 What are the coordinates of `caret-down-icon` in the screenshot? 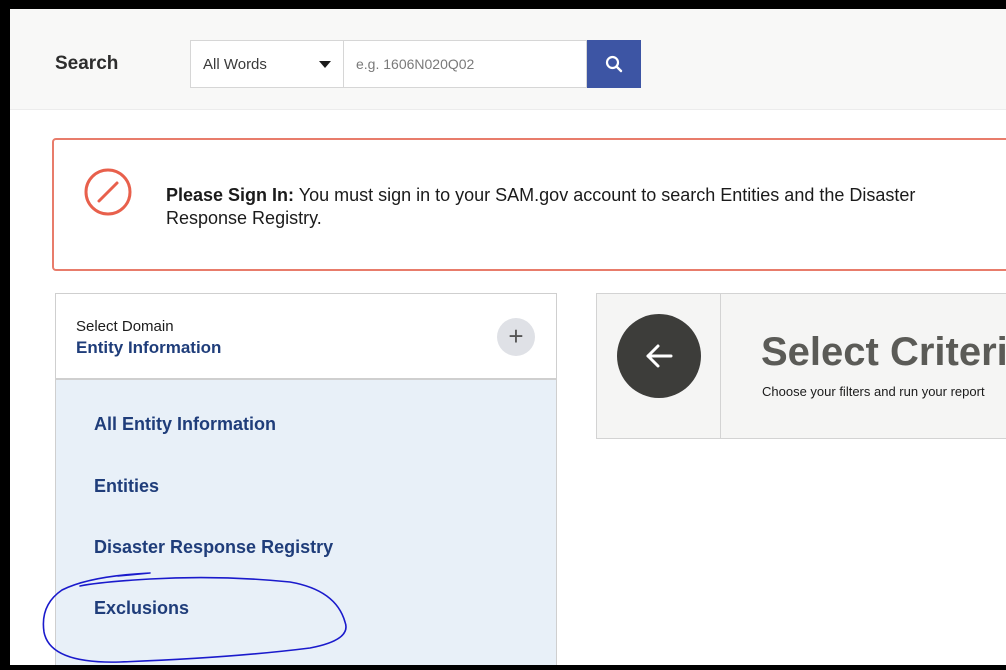 It's located at (325, 64).